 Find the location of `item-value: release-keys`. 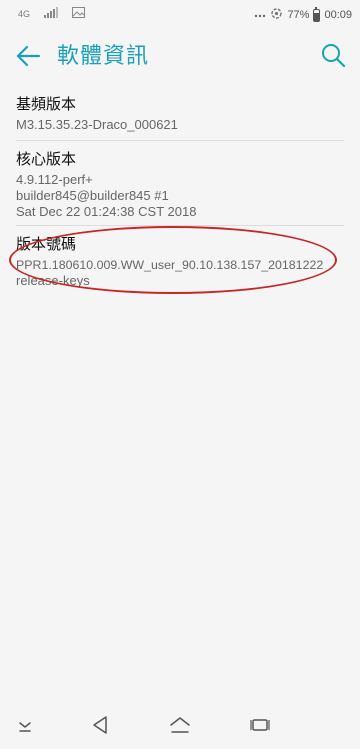

item-value: release-keys is located at coordinates (53, 280).